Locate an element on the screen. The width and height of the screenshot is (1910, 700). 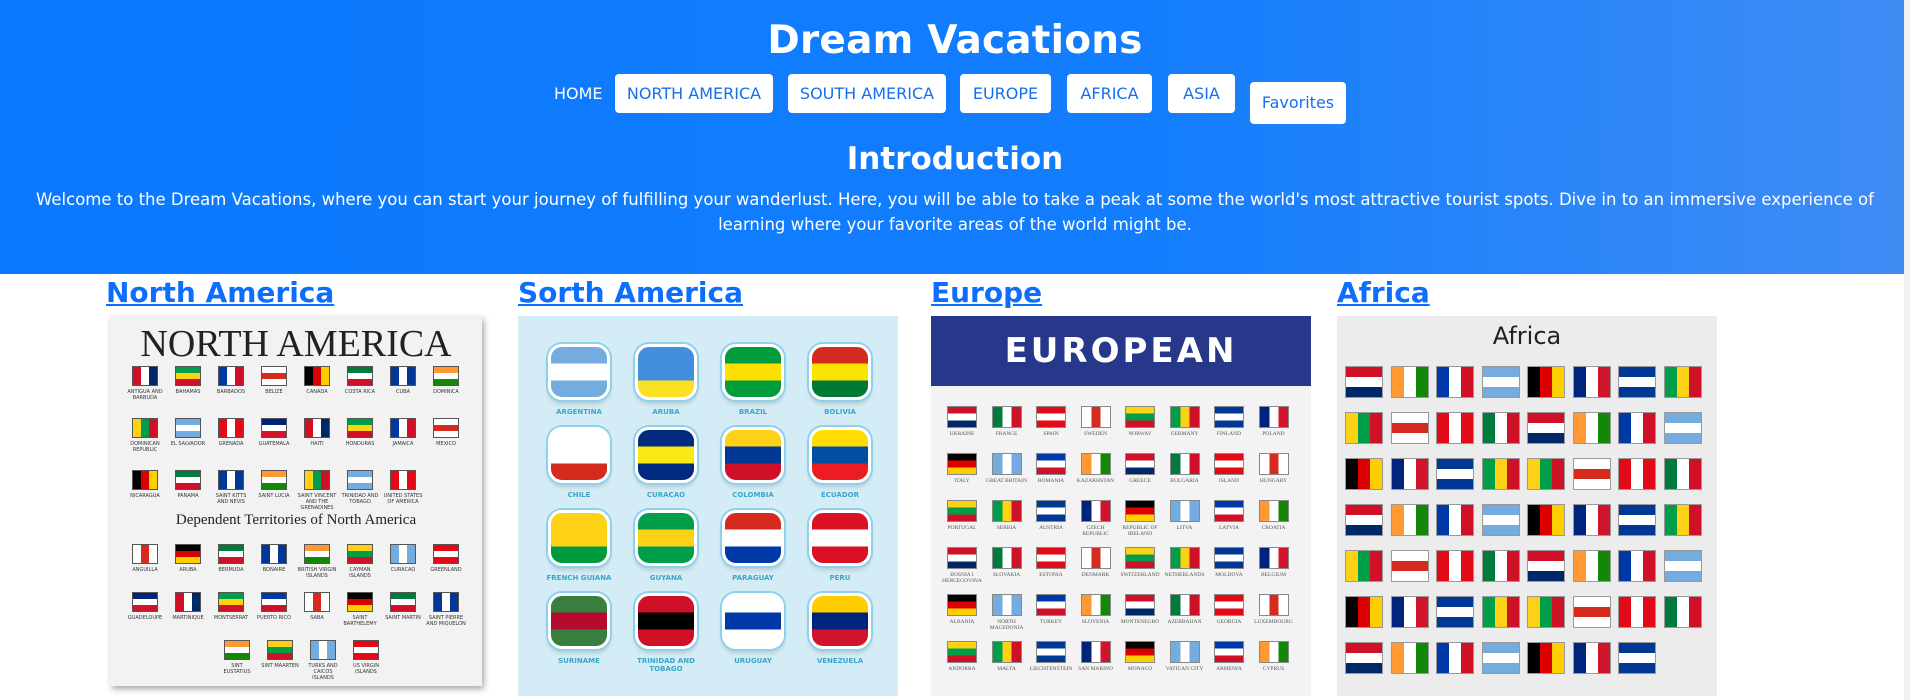
nav-africa-button: AFRICA is located at coordinates (1109, 93).